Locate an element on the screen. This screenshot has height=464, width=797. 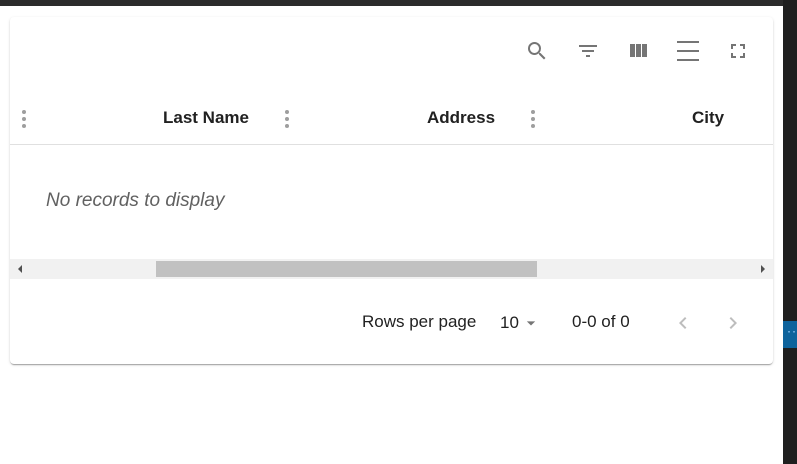
density-icon is located at coordinates (688, 51).